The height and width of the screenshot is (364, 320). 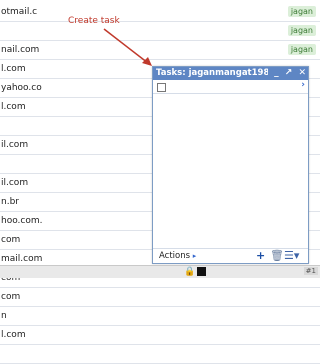 What do you see at coordinates (160, 354) in the screenshot?
I see `email-row` at bounding box center [160, 354].